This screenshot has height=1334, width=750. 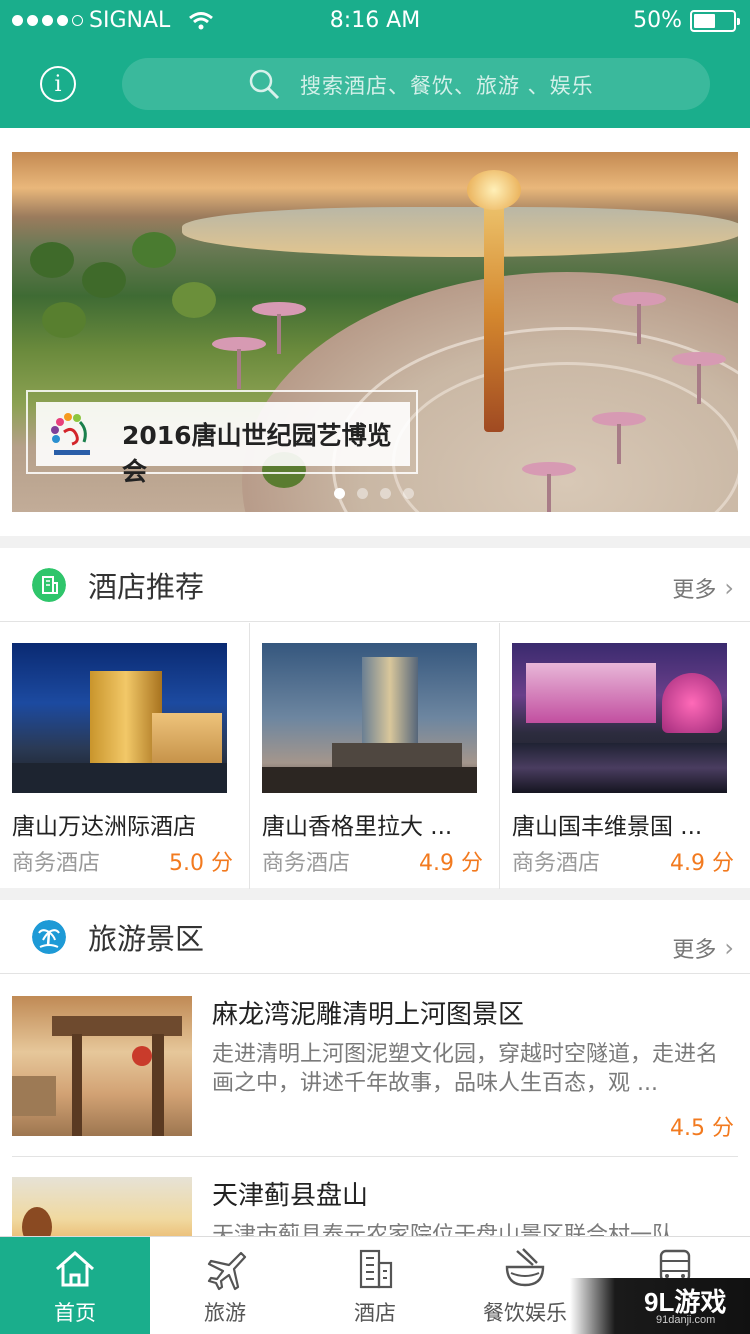 I want to click on tab-home: 首页, so click(x=75, y=1285).